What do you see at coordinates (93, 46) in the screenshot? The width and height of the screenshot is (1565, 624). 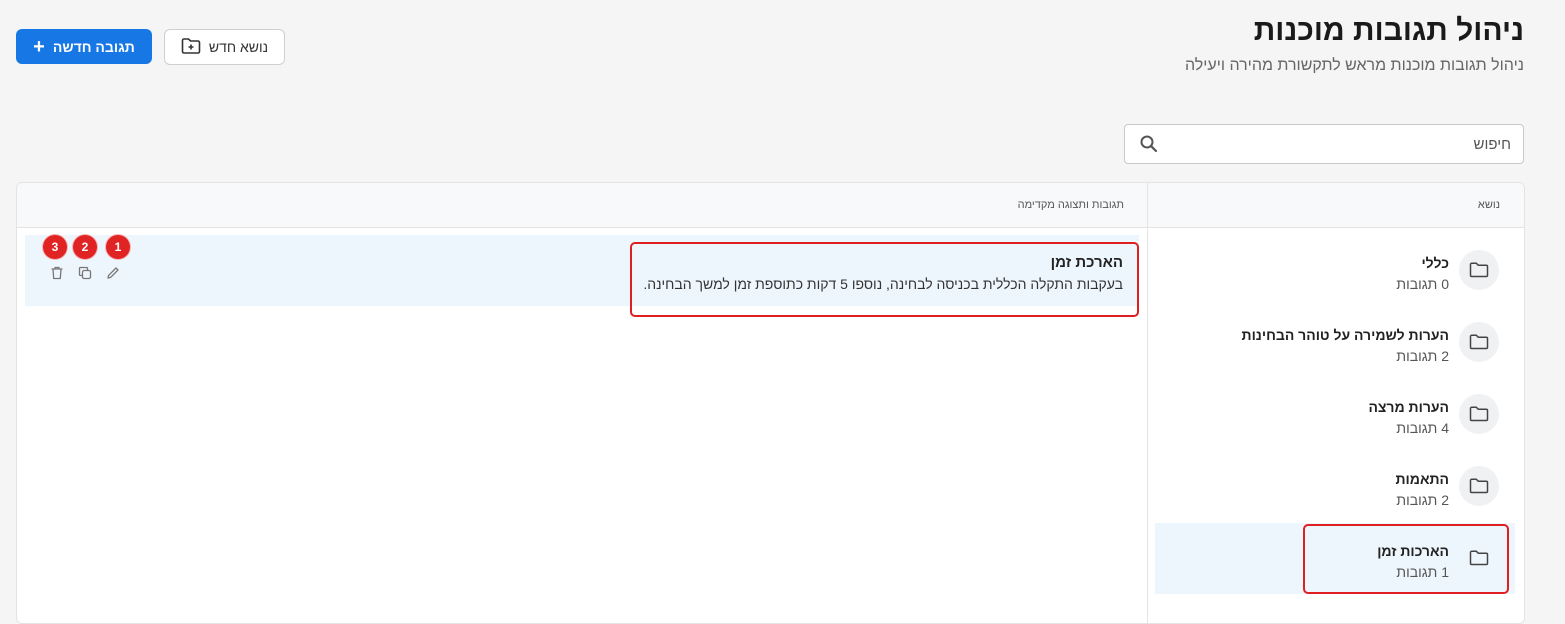 I see `new-answer-label: תגובה חדשה` at bounding box center [93, 46].